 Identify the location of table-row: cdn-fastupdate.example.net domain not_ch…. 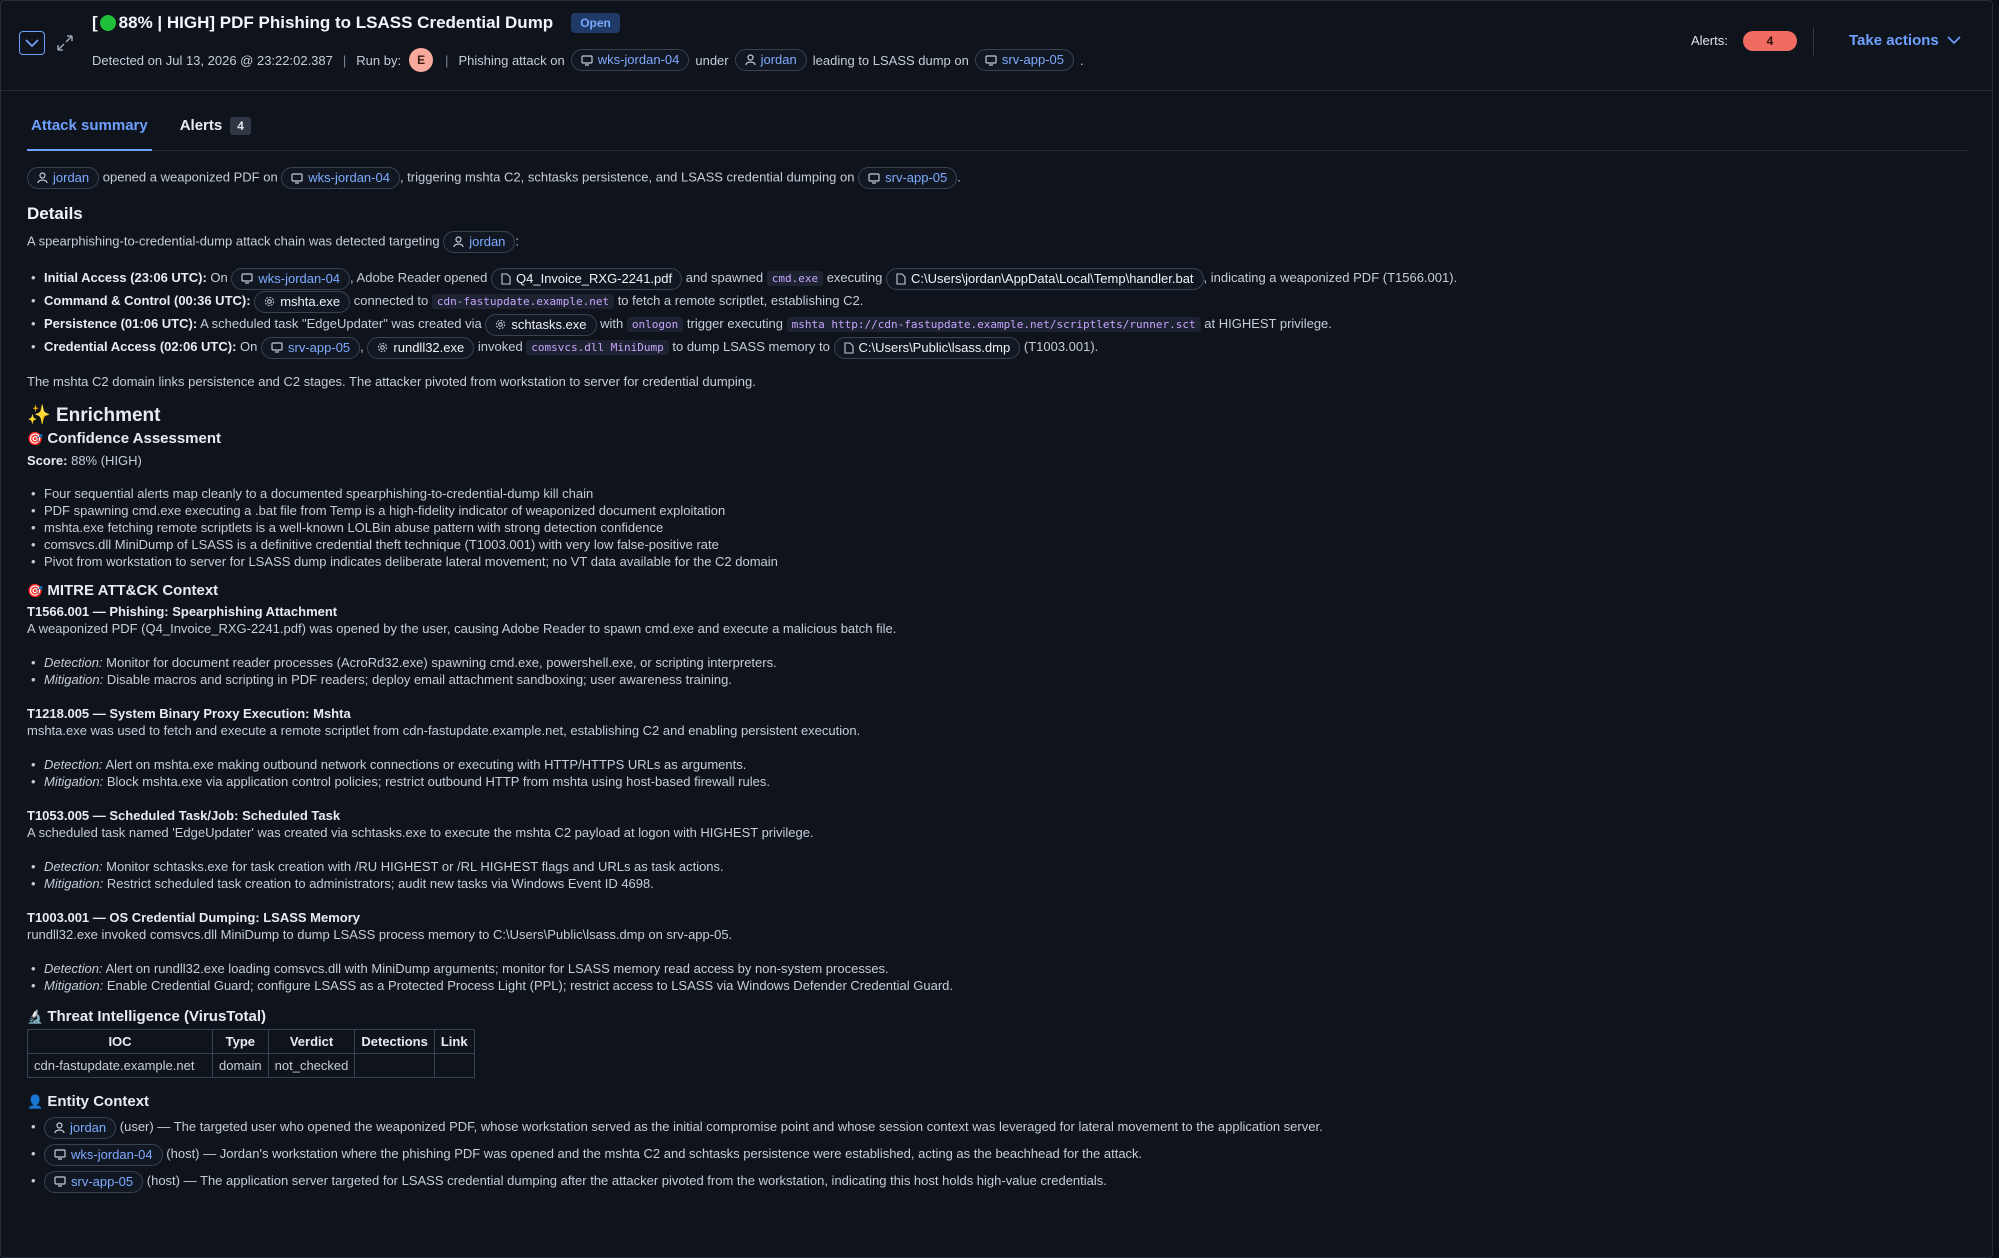
(251, 1065).